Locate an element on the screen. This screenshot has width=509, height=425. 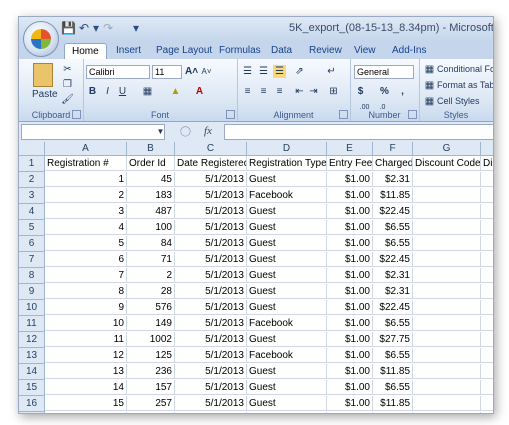
table-cell: 157 is located at coordinates (151, 387).